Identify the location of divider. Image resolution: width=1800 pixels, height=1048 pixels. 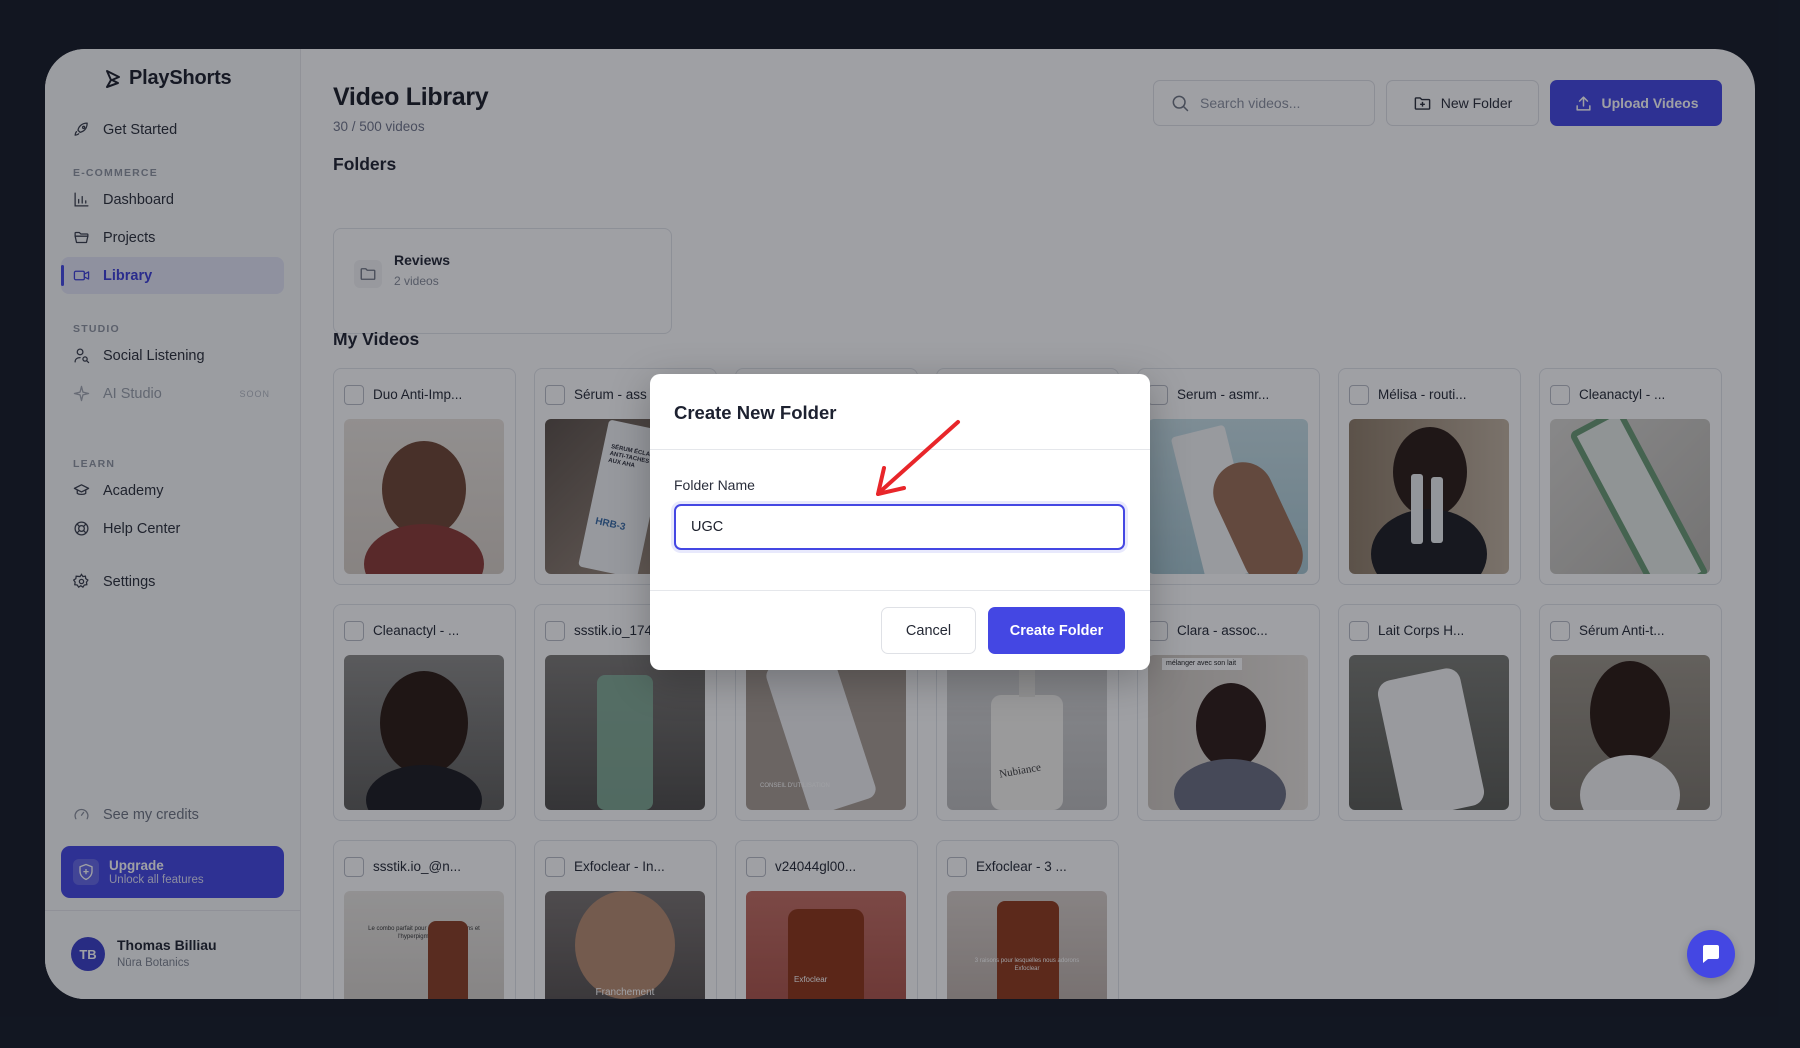
(900, 590).